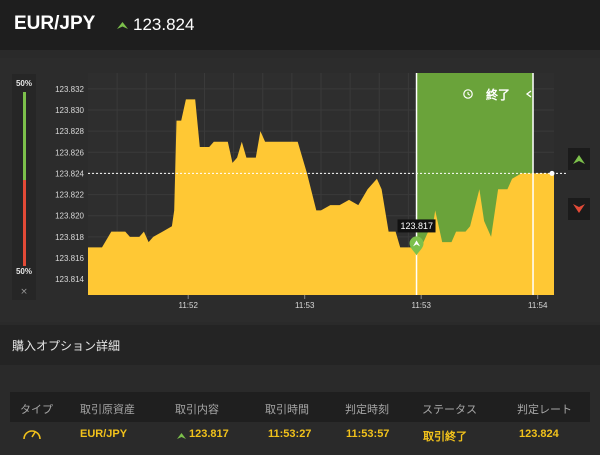 This screenshot has width=600, height=455. I want to click on details-section-header: 購入オプション詳細, so click(300, 345).